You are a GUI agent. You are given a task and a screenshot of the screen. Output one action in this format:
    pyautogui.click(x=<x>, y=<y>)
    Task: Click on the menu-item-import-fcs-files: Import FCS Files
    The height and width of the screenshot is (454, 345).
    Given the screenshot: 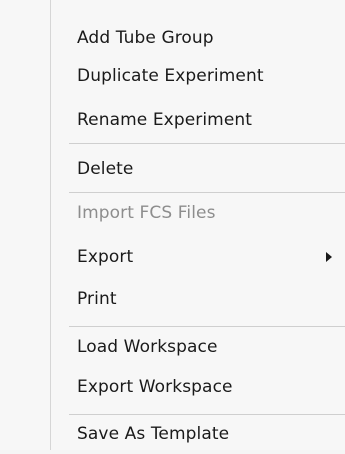 What is the action you would take?
    pyautogui.click(x=198, y=213)
    